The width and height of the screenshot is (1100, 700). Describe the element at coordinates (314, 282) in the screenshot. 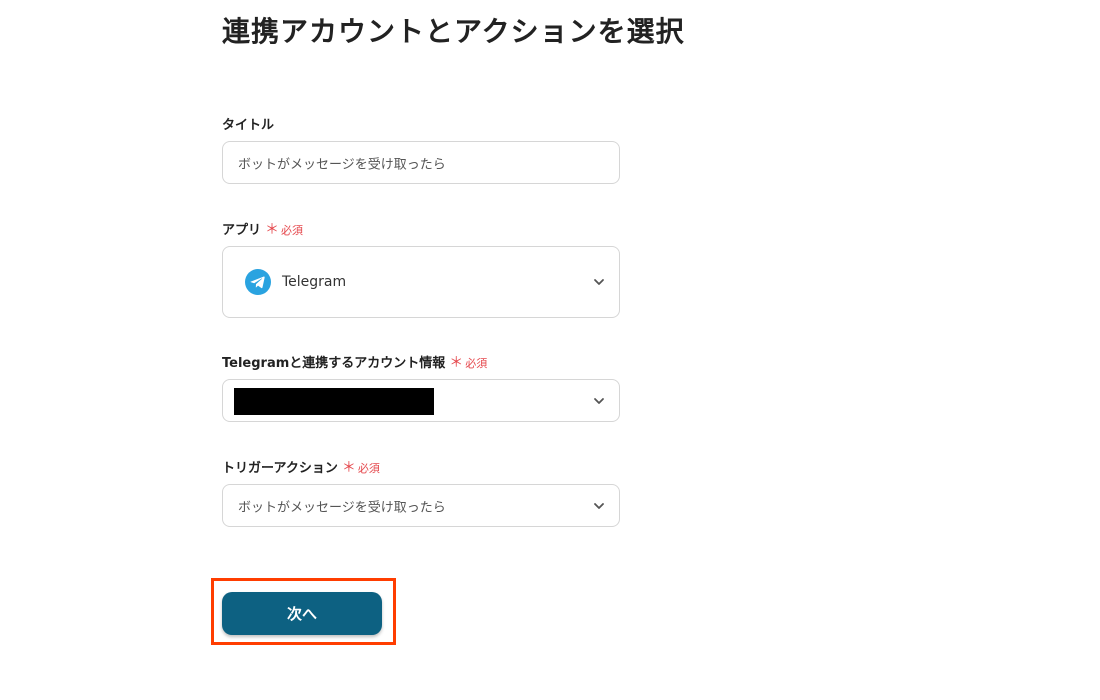

I see `app-select-value: Telegram` at that location.